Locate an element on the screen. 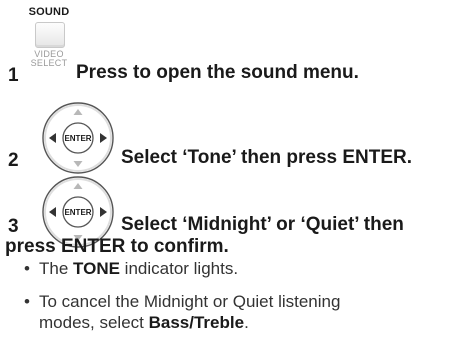  note-2-line2-prefix: modes, select is located at coordinates (94, 322).